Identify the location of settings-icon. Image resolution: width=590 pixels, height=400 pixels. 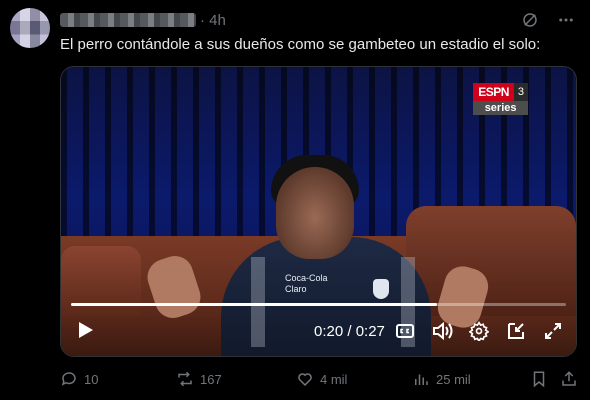
(479, 331).